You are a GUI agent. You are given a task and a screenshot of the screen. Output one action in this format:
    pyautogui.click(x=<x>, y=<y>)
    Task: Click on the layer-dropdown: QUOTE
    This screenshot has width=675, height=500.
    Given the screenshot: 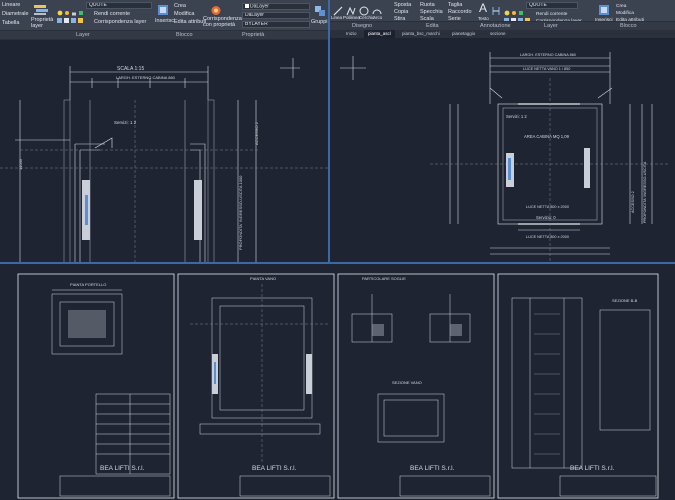 What is the action you would take?
    pyautogui.click(x=119, y=5)
    